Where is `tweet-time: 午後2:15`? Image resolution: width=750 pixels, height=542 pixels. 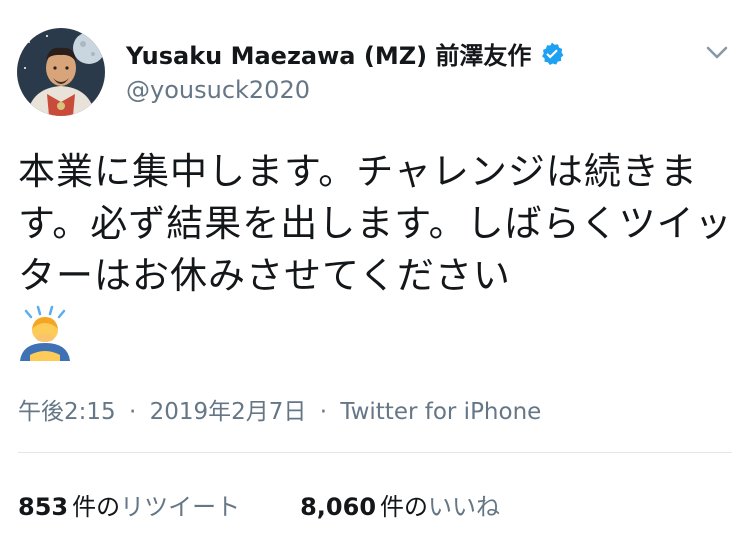 tweet-time: 午後2:15 is located at coordinates (67, 412).